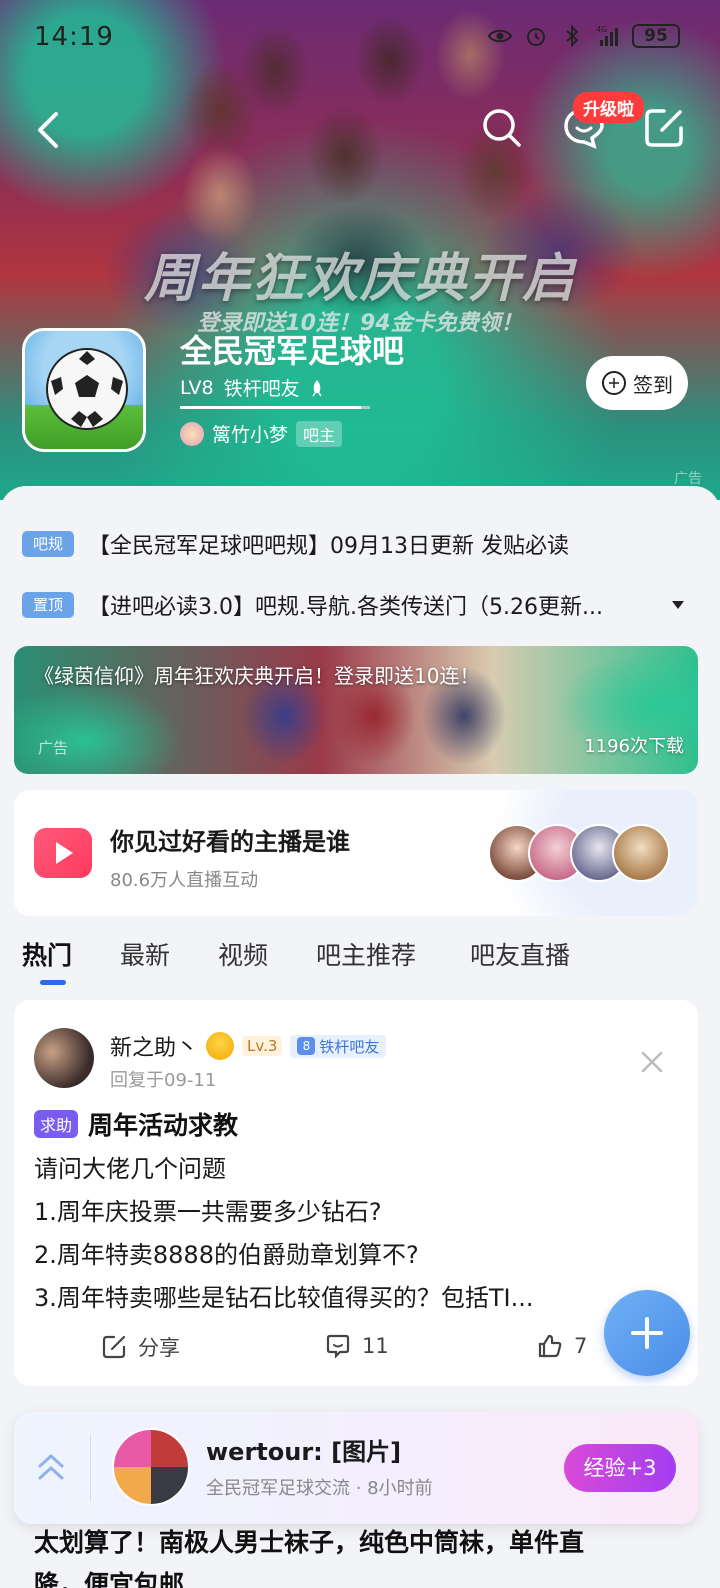  I want to click on forum-level: LV8 铁杆吧友, so click(252, 387).